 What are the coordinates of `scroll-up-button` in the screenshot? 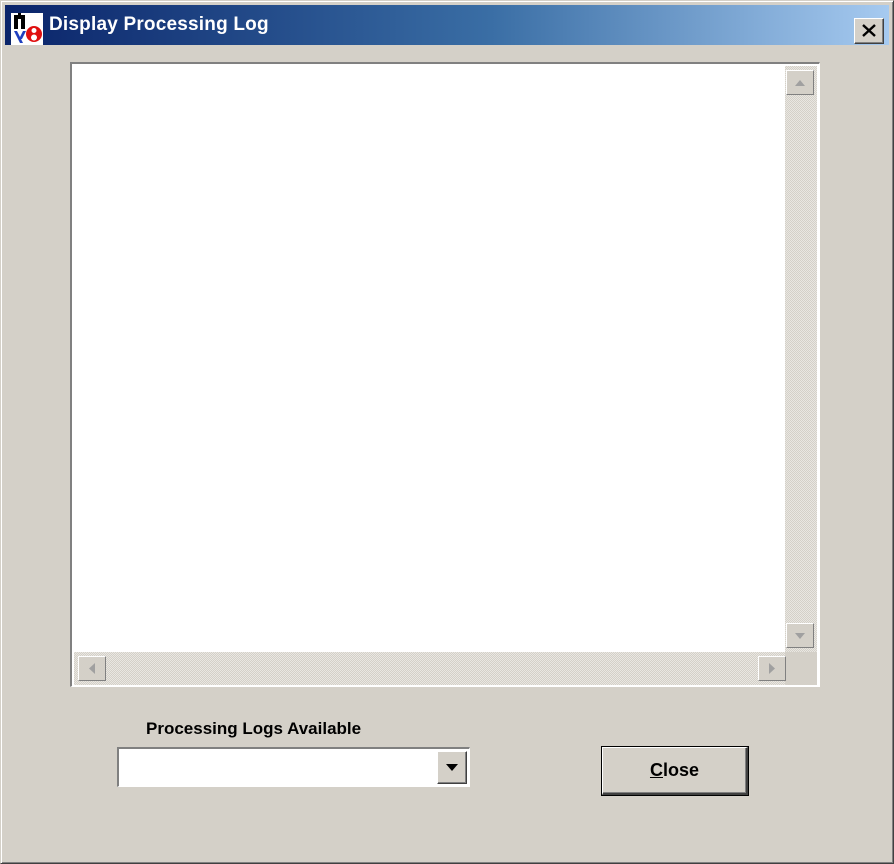 It's located at (800, 82).